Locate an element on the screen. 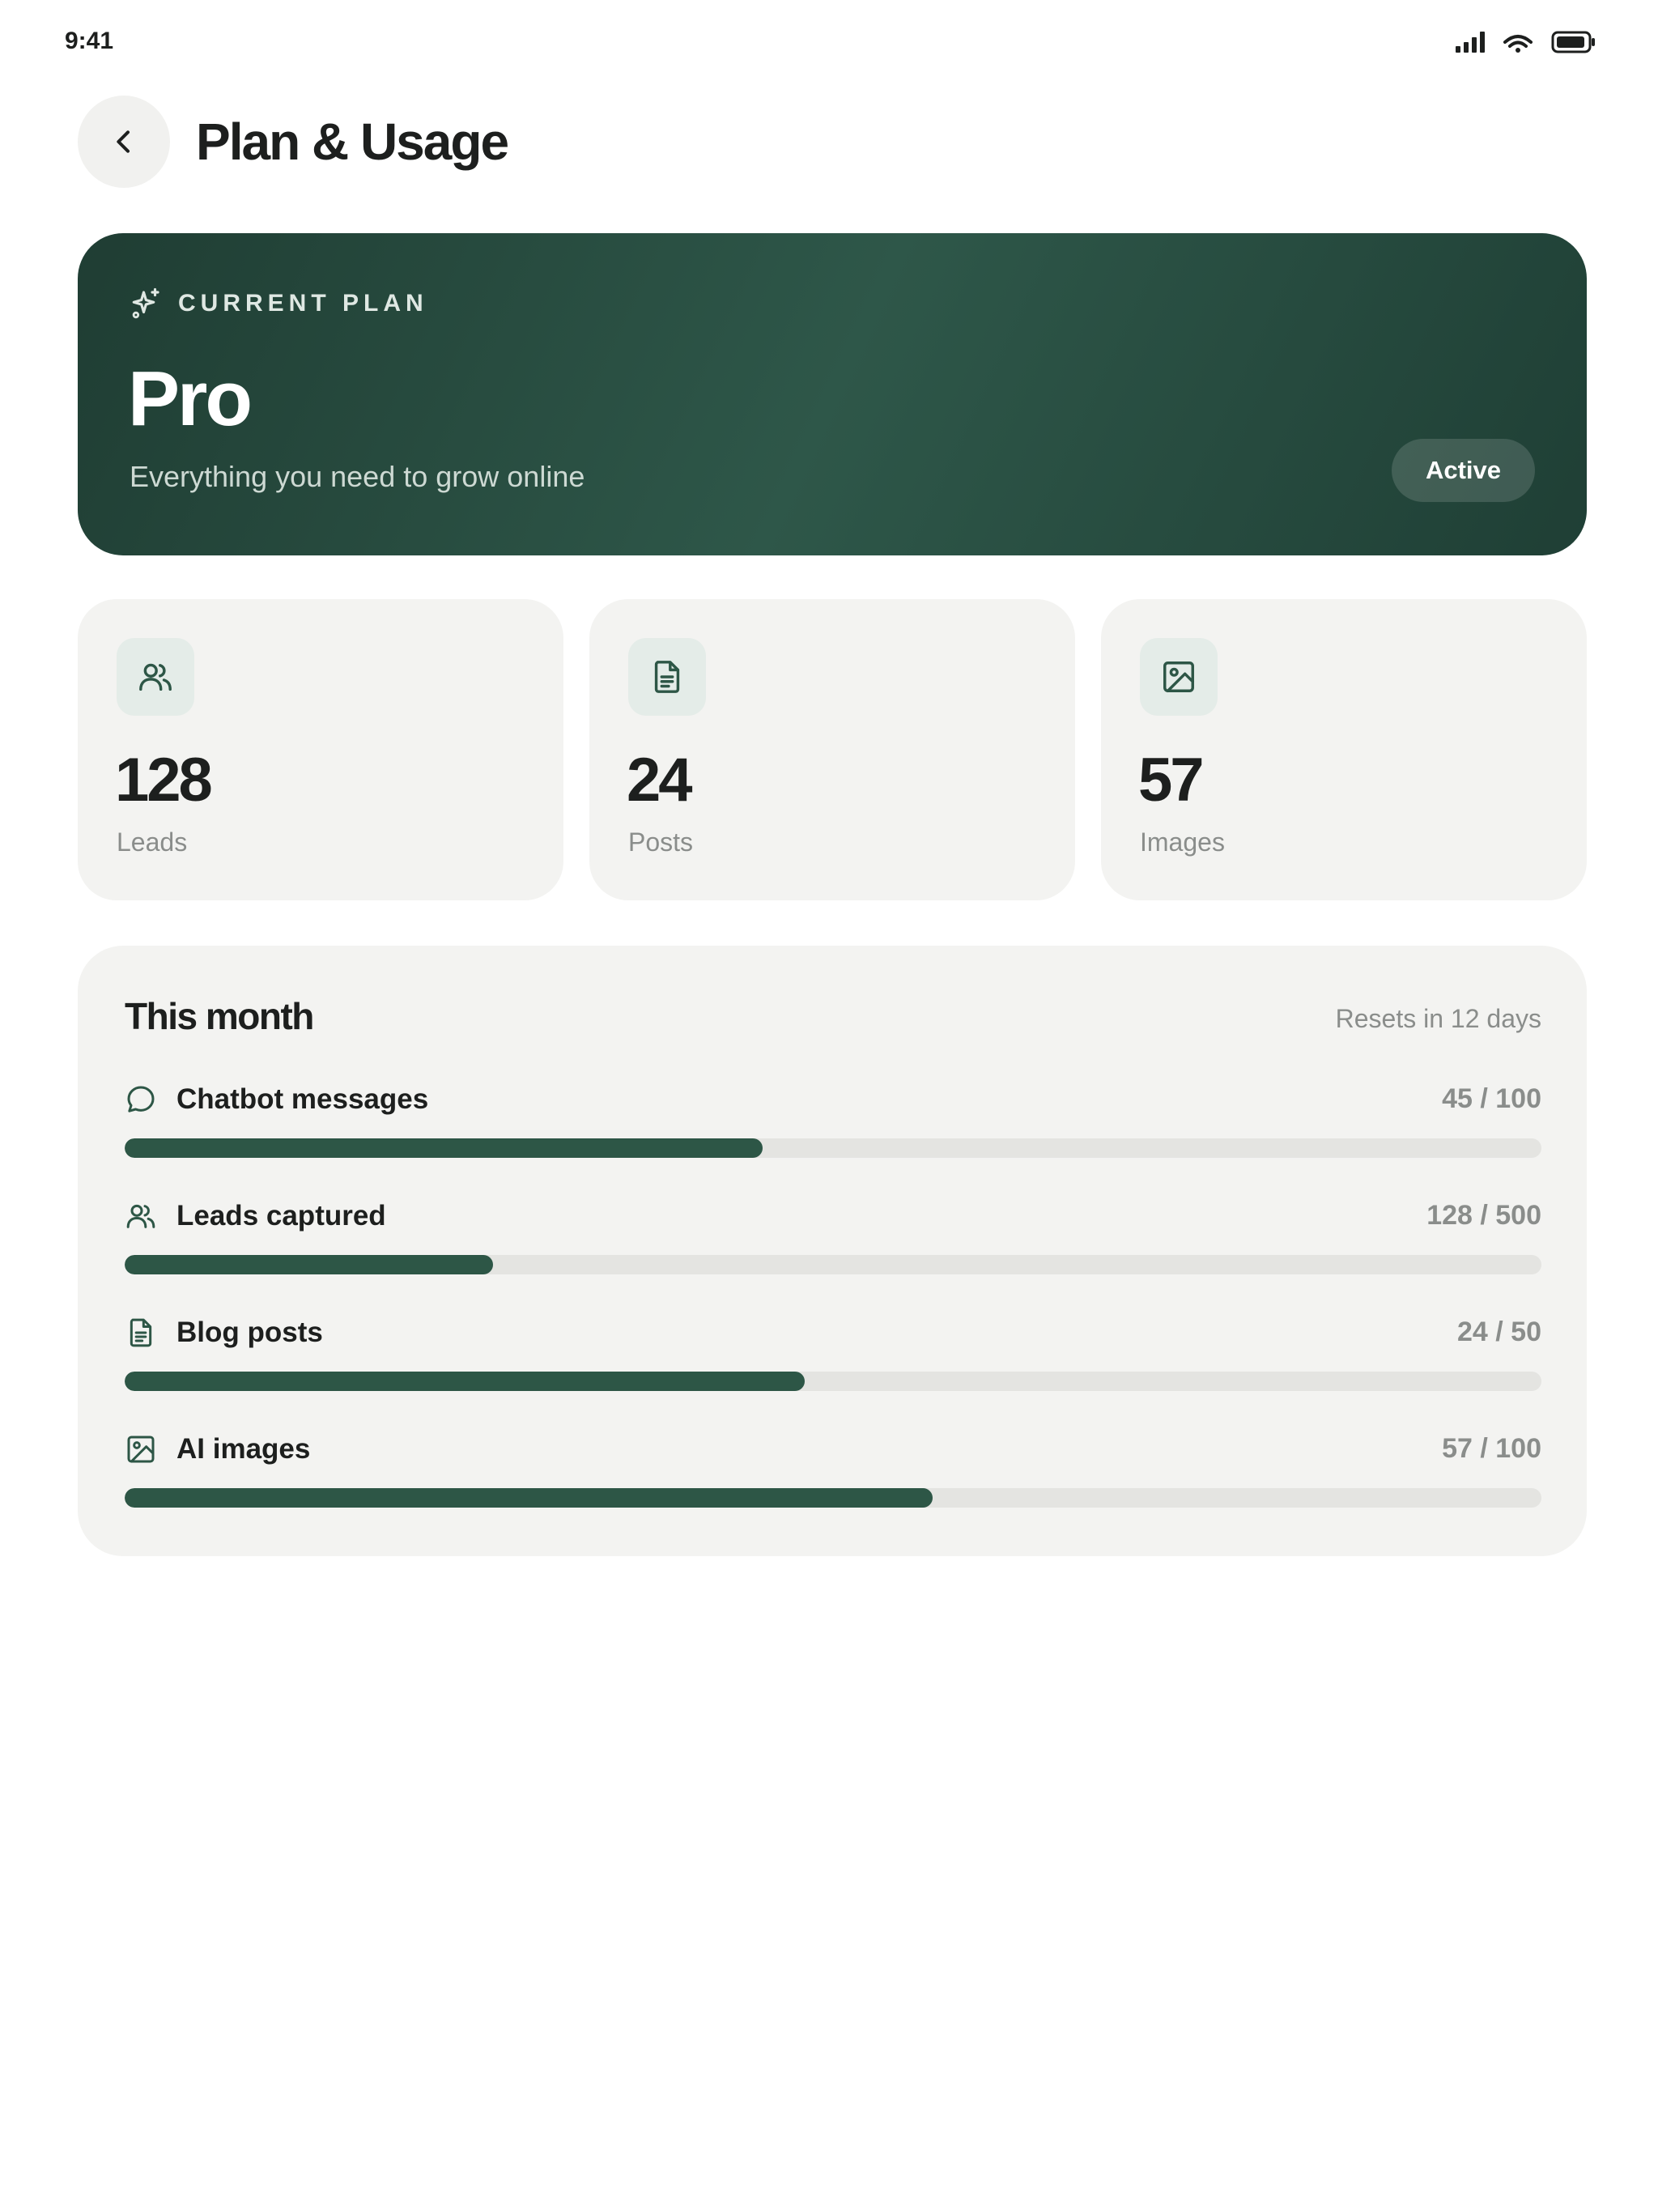 The image size is (1658, 2212). usage-reset-text: Resets in 12 days is located at coordinates (1438, 1019).